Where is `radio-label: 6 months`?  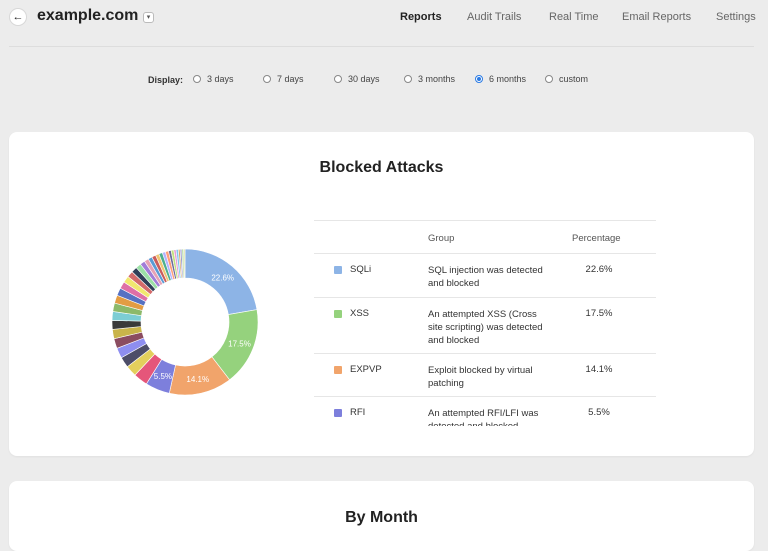 radio-label: 6 months is located at coordinates (508, 79).